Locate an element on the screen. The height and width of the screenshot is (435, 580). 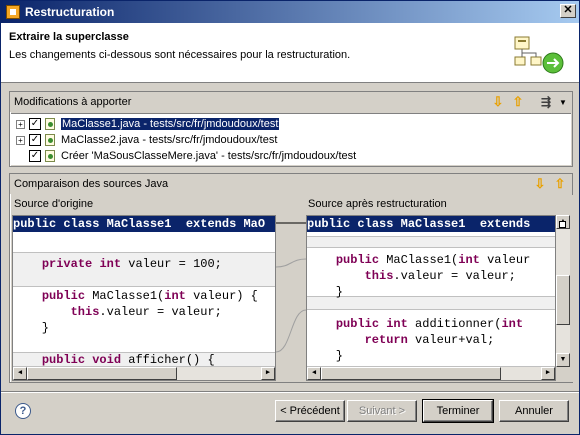
title-bar: Restructuration ✕ is located at coordinates (290, 12).